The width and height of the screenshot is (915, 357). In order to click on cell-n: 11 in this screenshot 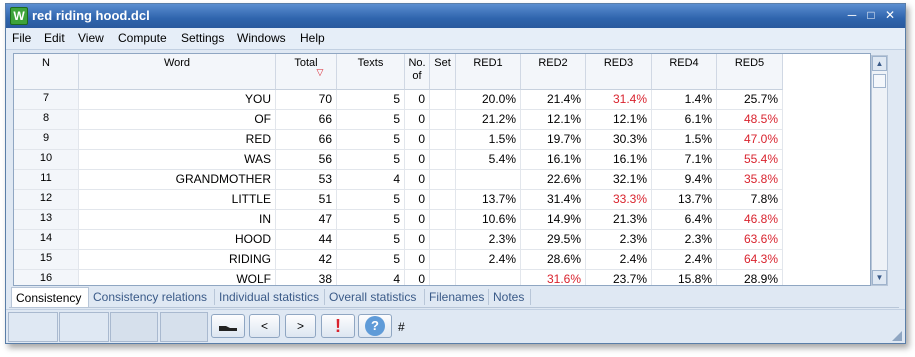, I will do `click(46, 180)`.